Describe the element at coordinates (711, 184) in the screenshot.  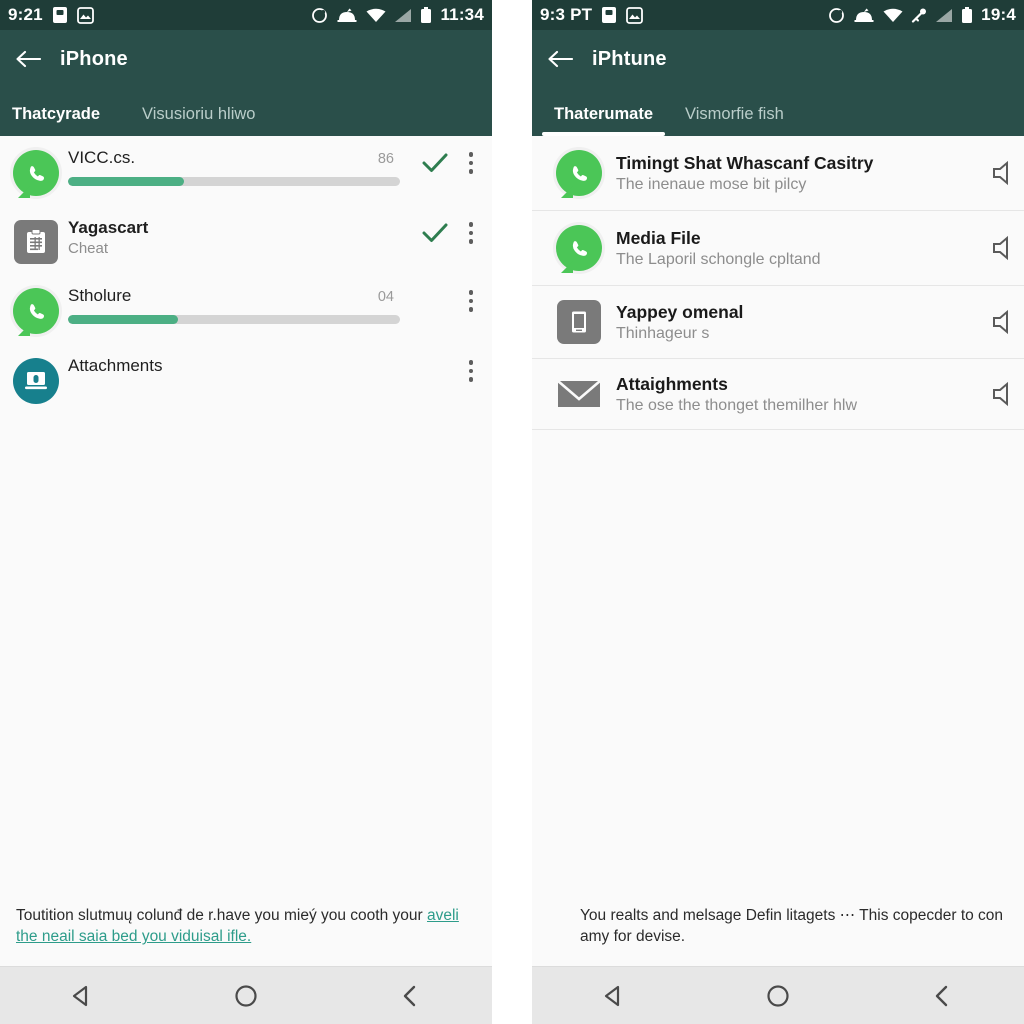
I see `list-item-subtitle: The inenaue mose bit pilcy` at that location.